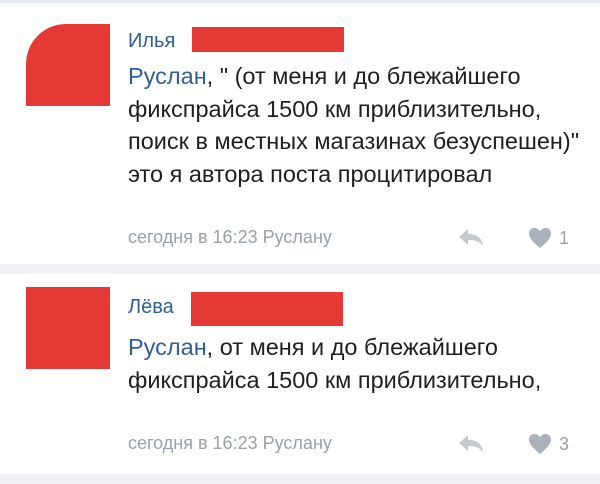 This screenshot has width=600, height=484. Describe the element at coordinates (564, 443) in the screenshot. I see `like-count: 3` at that location.